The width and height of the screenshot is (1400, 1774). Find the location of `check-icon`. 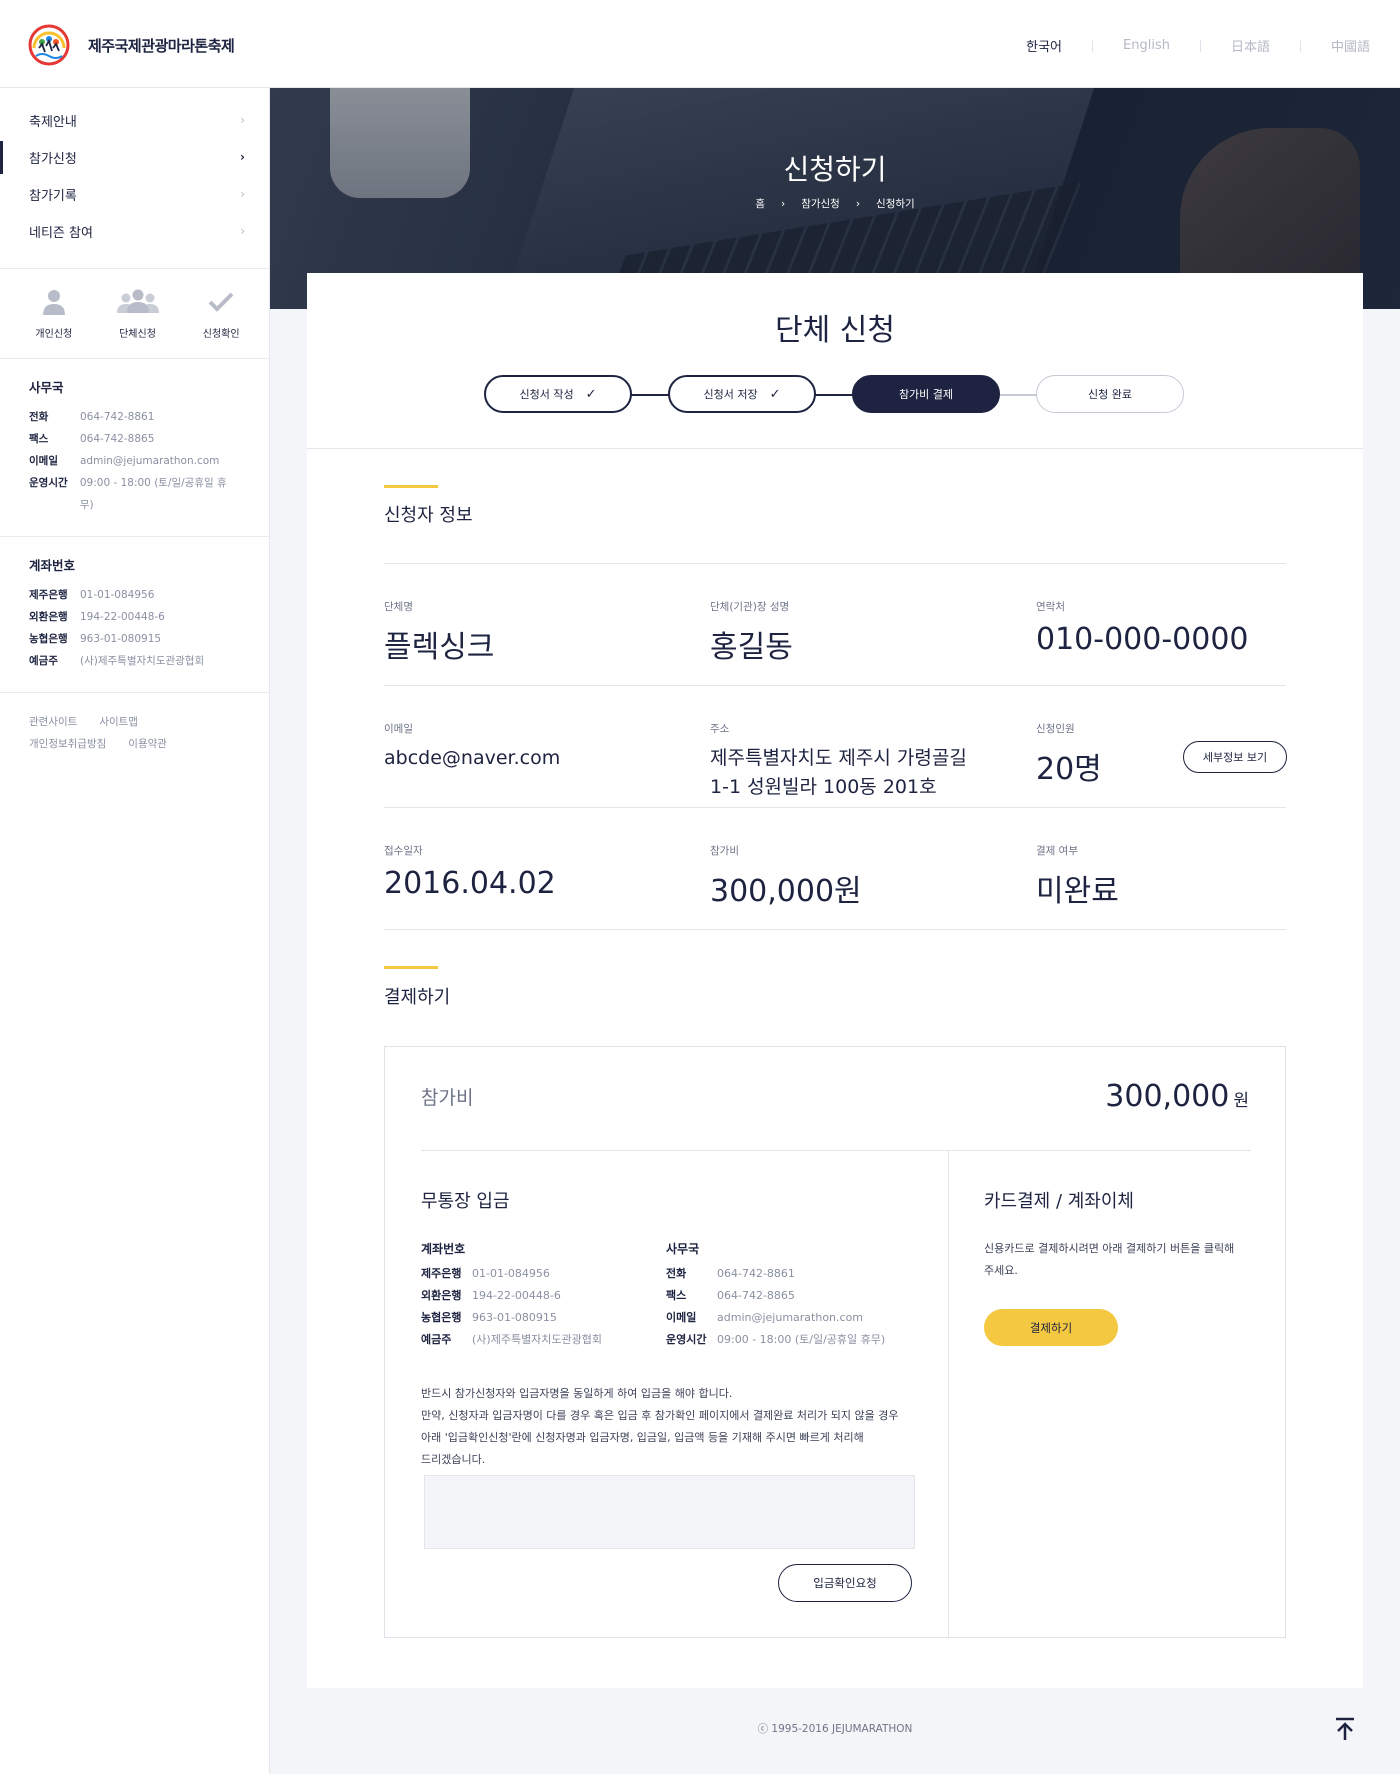

check-icon is located at coordinates (221, 302).